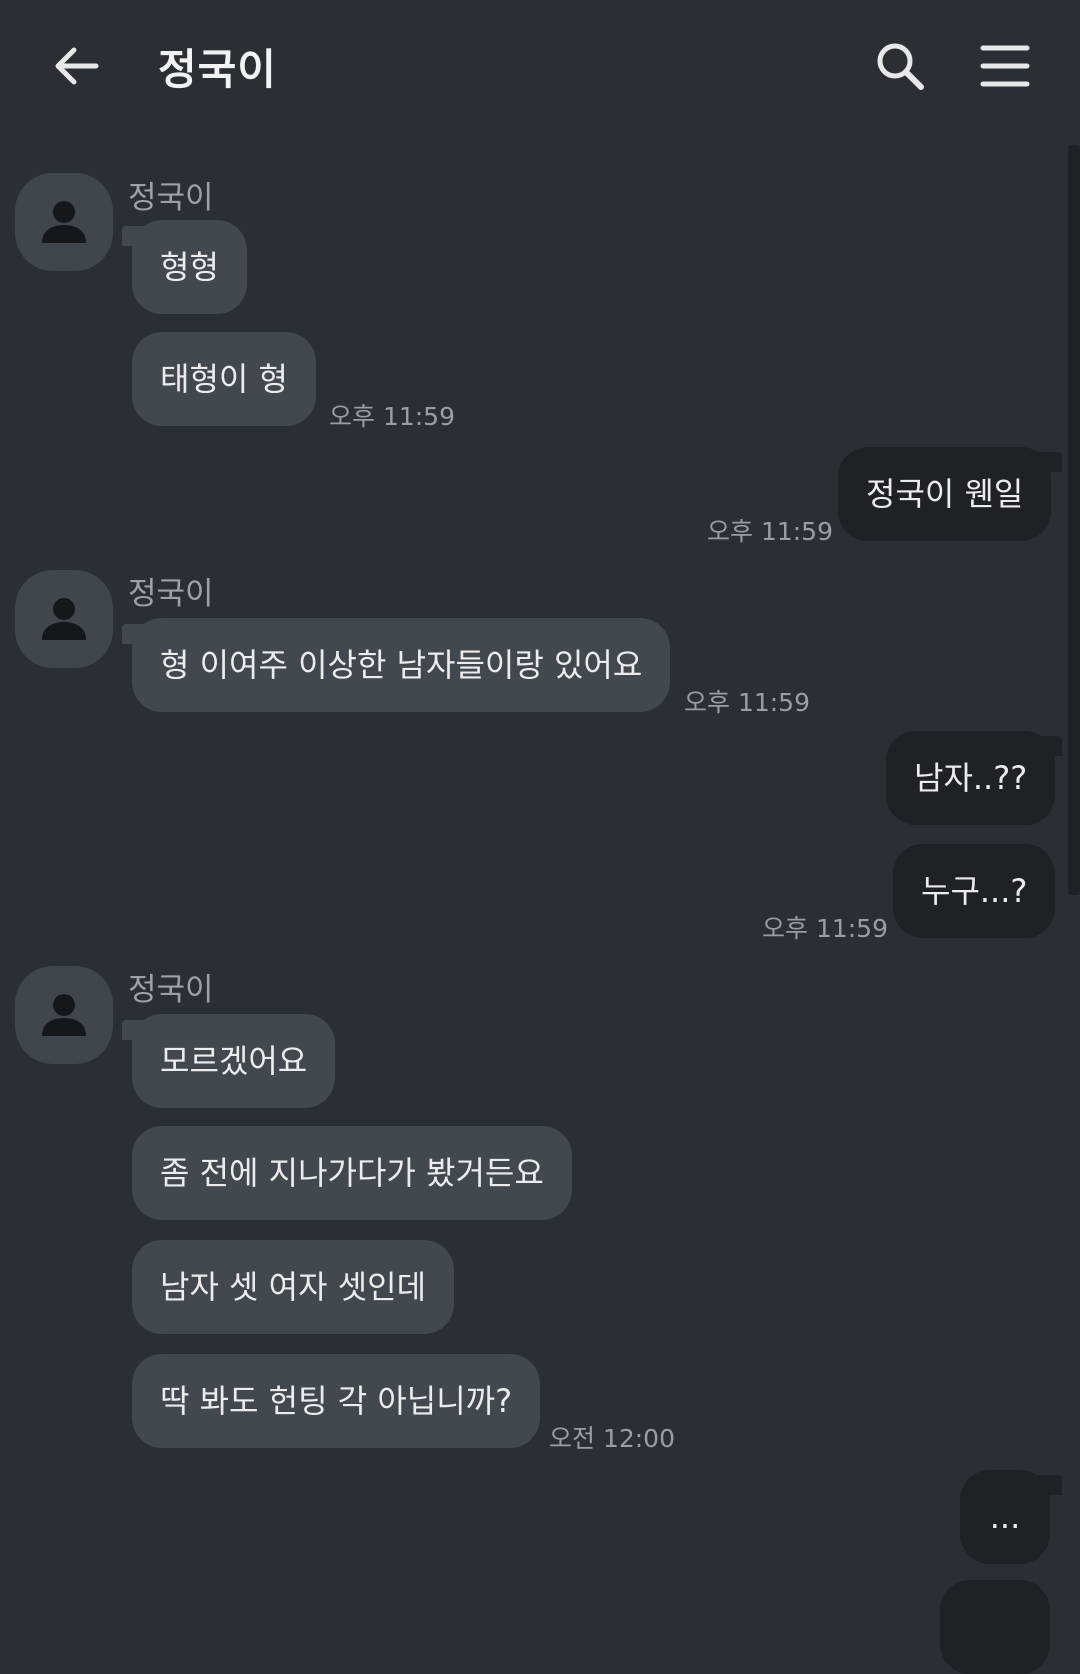 The image size is (1080, 1674). What do you see at coordinates (971, 778) in the screenshot?
I see `message-bubble: 남자..??` at bounding box center [971, 778].